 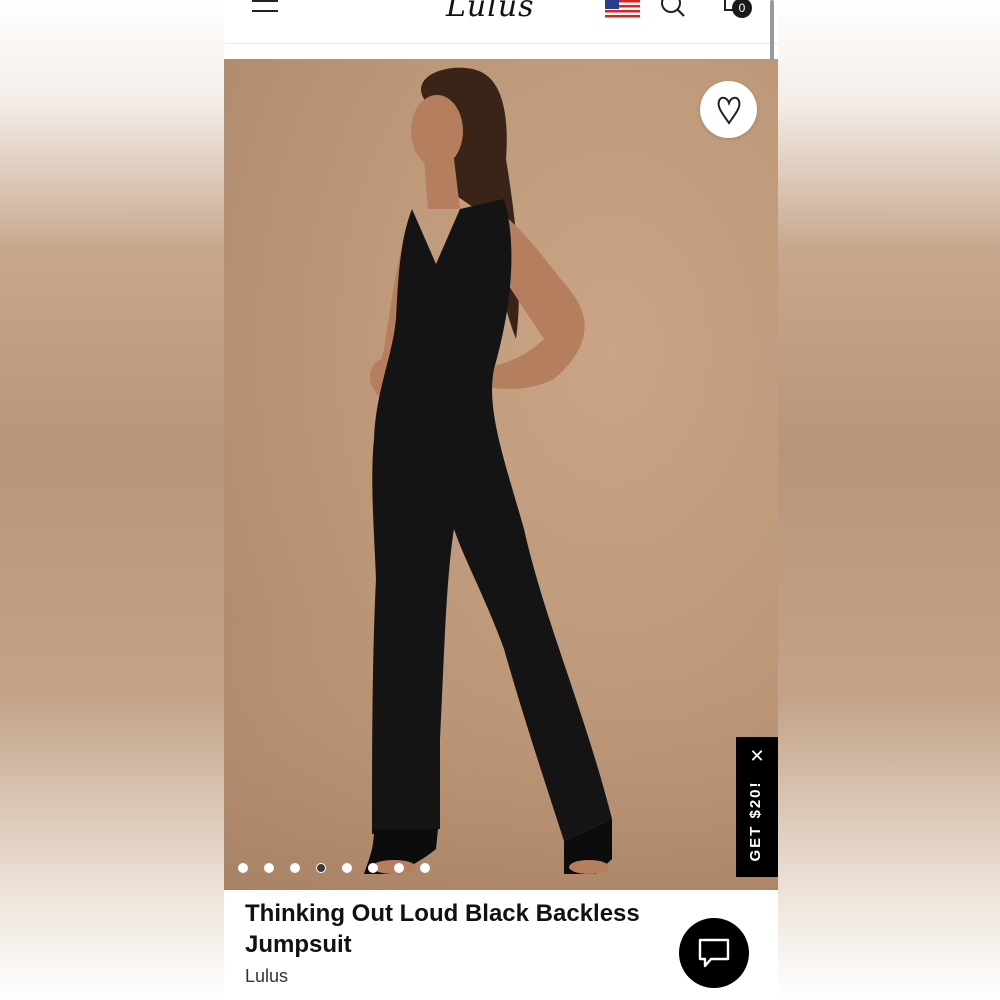 I want to click on search-icon, so click(x=673, y=9).